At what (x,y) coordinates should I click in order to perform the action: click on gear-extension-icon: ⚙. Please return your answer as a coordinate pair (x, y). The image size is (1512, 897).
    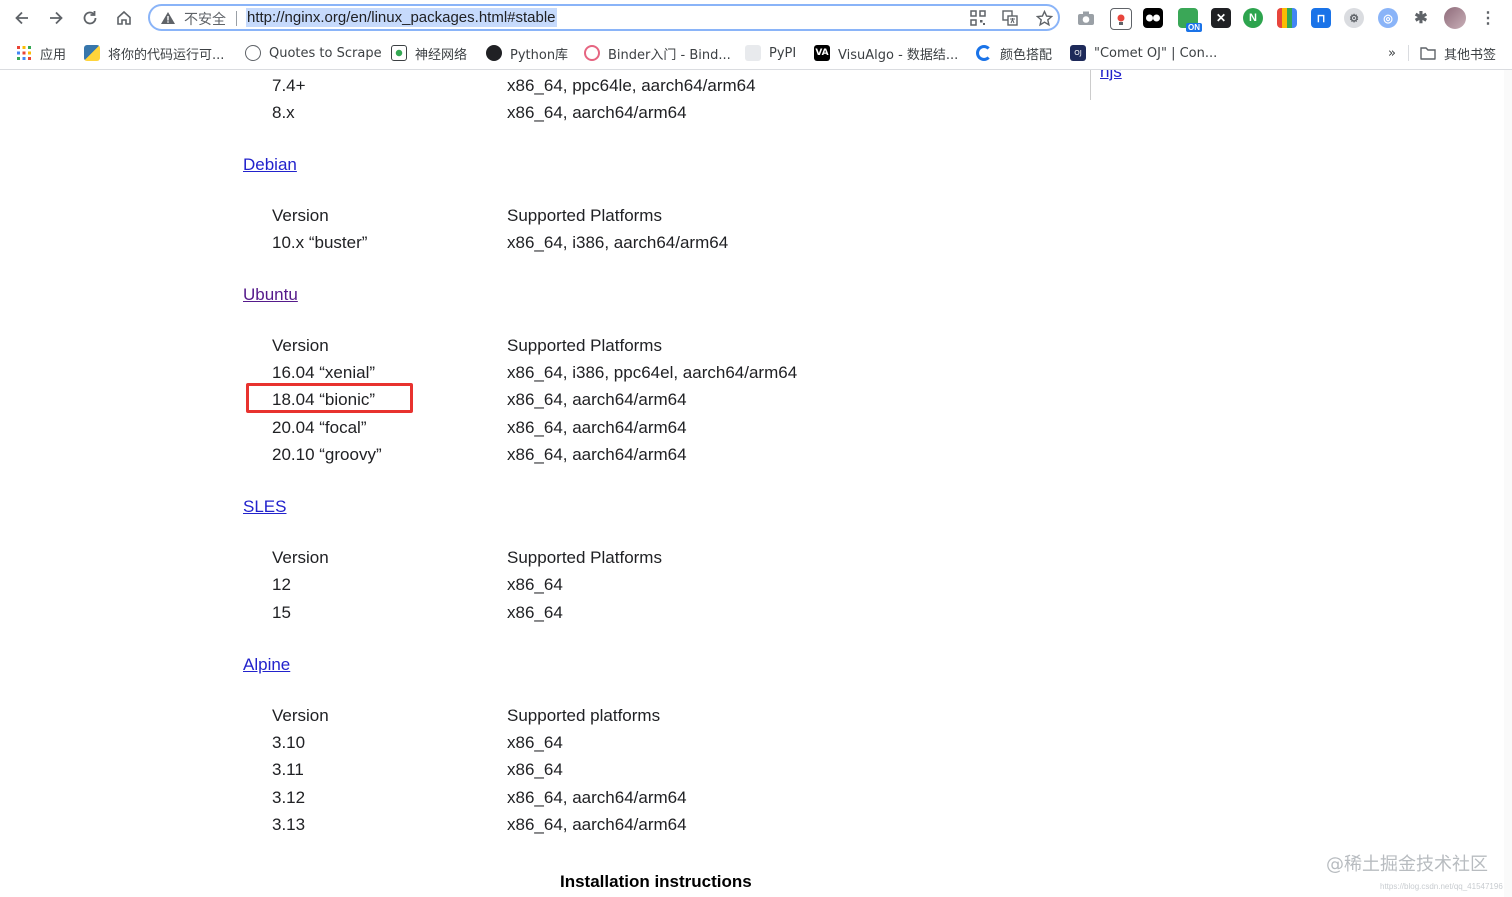
    Looking at the image, I should click on (1354, 18).